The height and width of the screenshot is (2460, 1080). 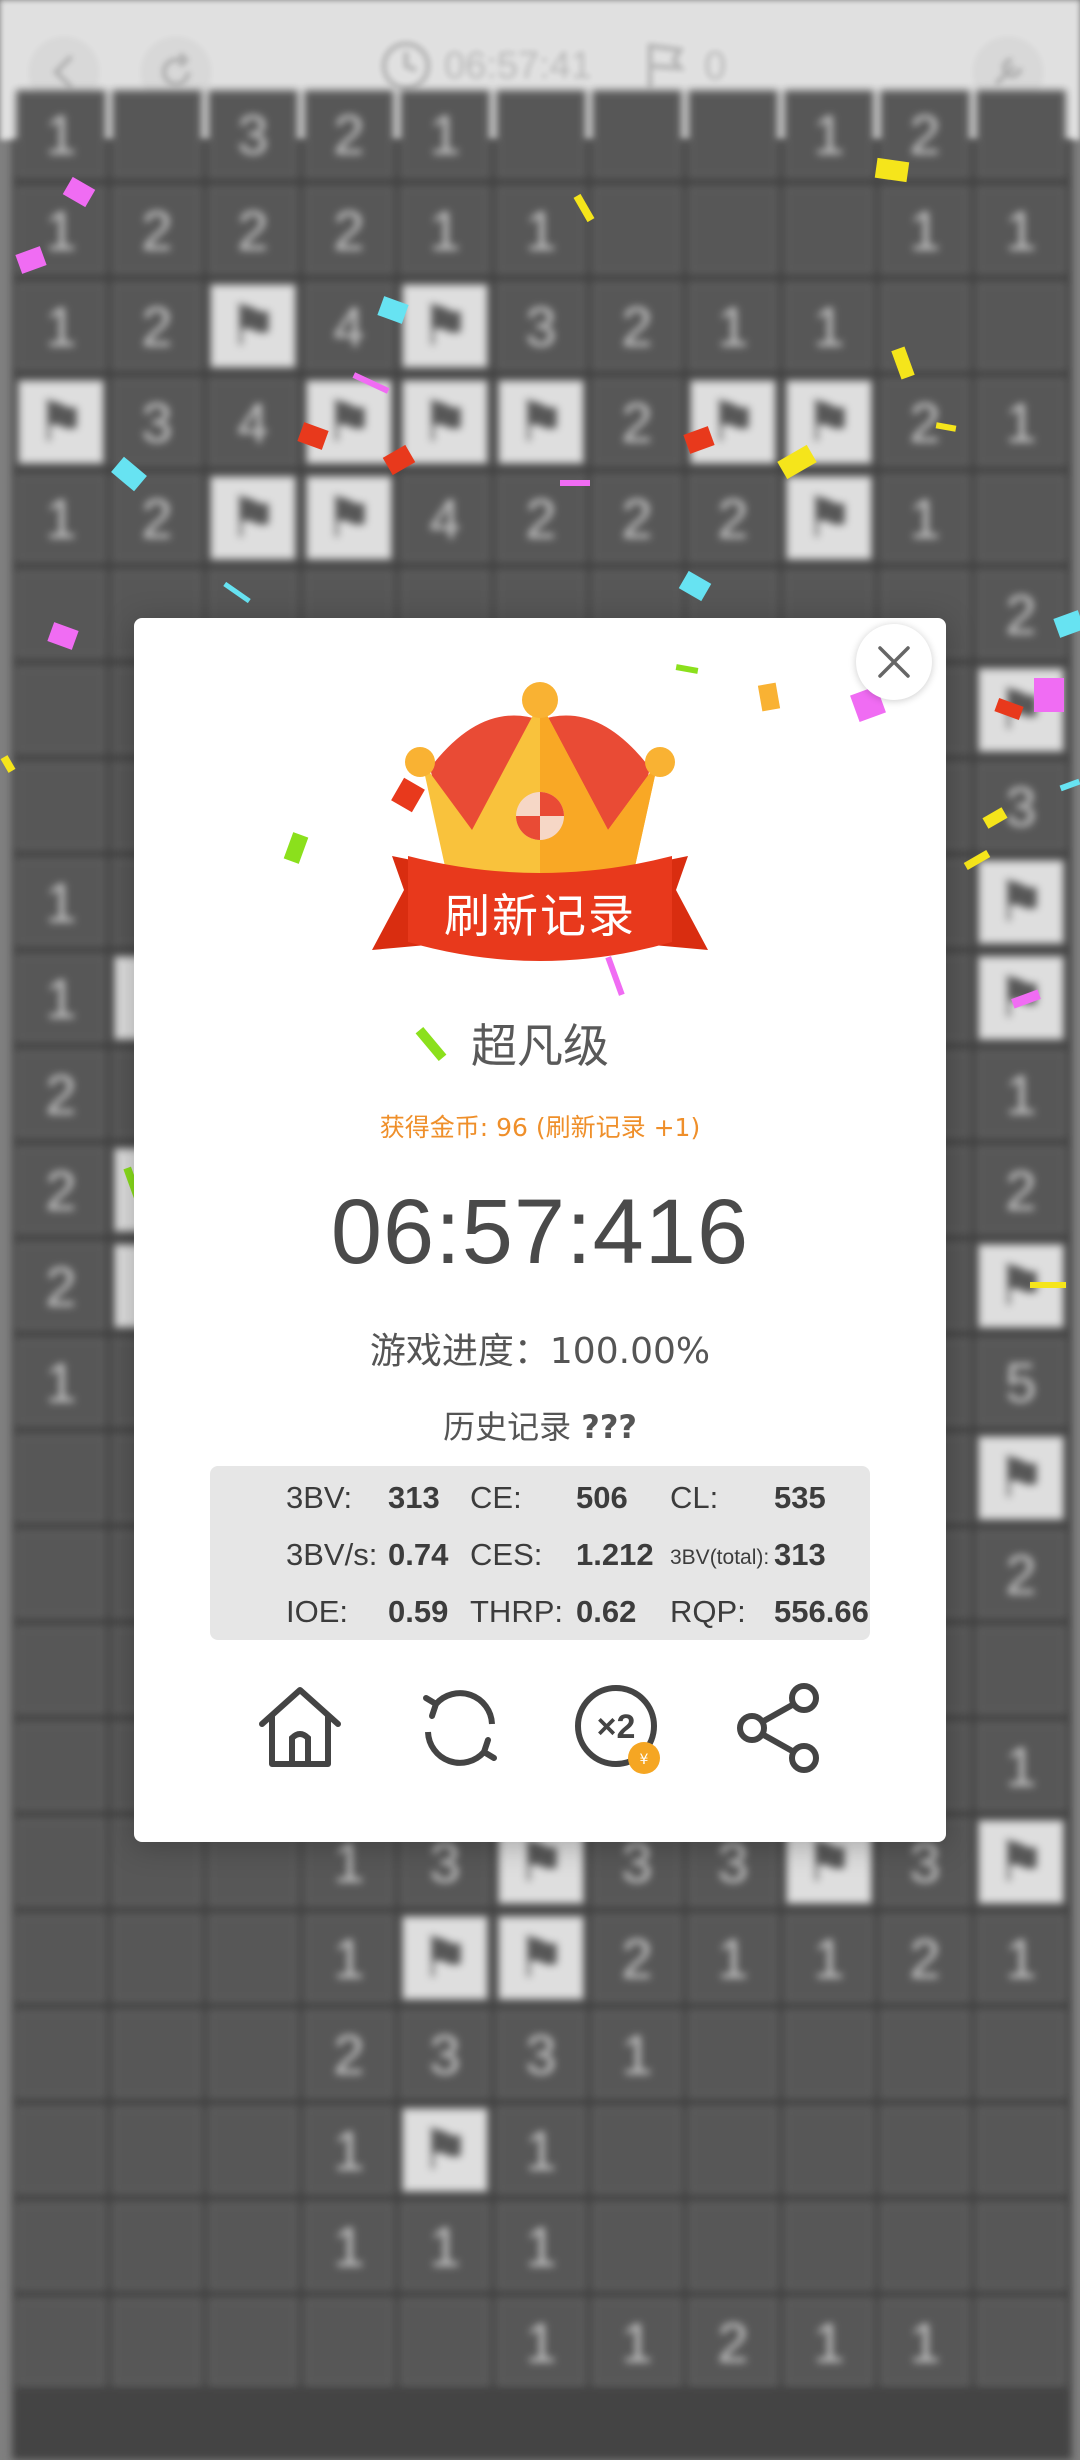 I want to click on stat-label-ioe: IOE:, so click(x=317, y=1611).